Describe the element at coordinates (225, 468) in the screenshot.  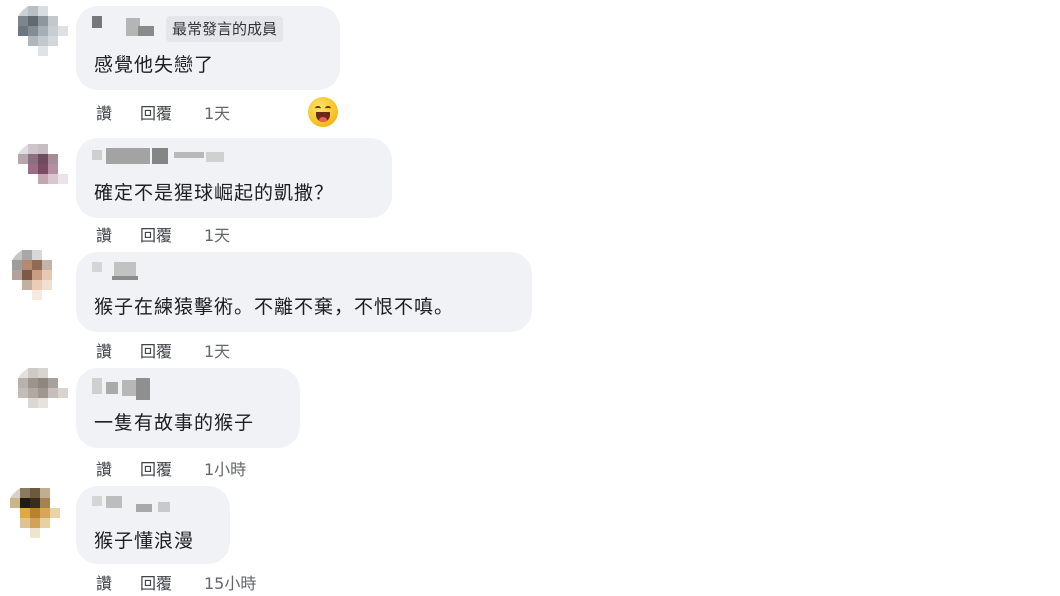
I see `timestamp: 1小時` at that location.